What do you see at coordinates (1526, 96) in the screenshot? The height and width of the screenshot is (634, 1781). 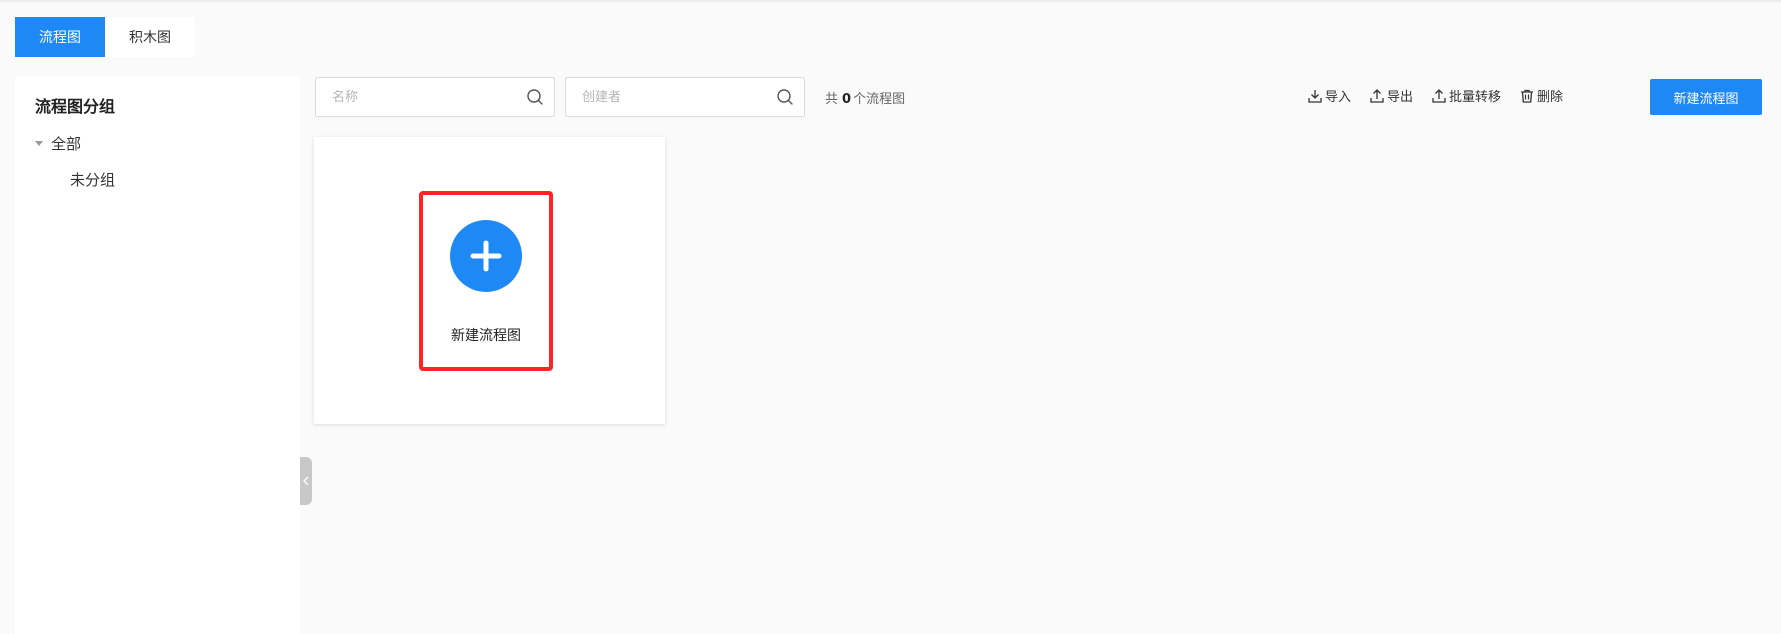 I see `trash-icon` at bounding box center [1526, 96].